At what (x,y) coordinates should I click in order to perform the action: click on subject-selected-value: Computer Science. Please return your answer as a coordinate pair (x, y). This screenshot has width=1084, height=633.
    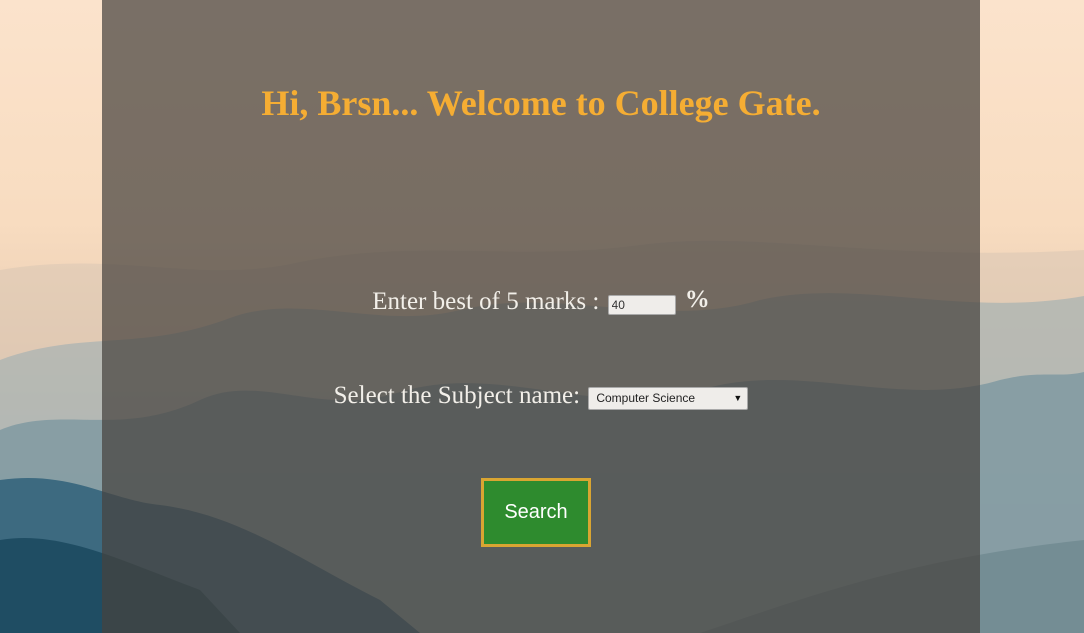
    Looking at the image, I should click on (646, 397).